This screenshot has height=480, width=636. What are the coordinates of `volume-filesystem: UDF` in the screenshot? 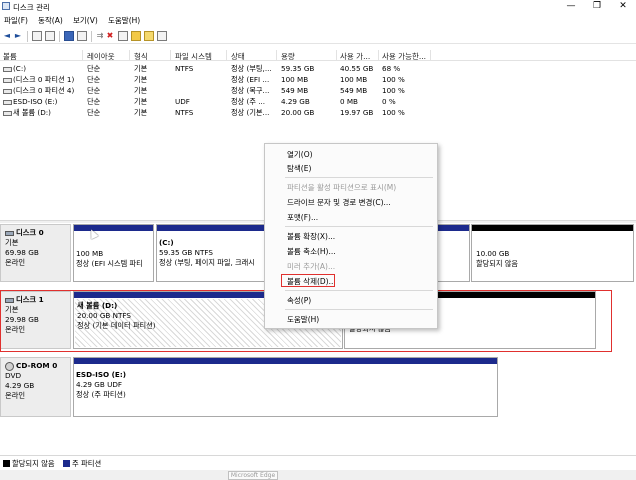 It's located at (182, 101).